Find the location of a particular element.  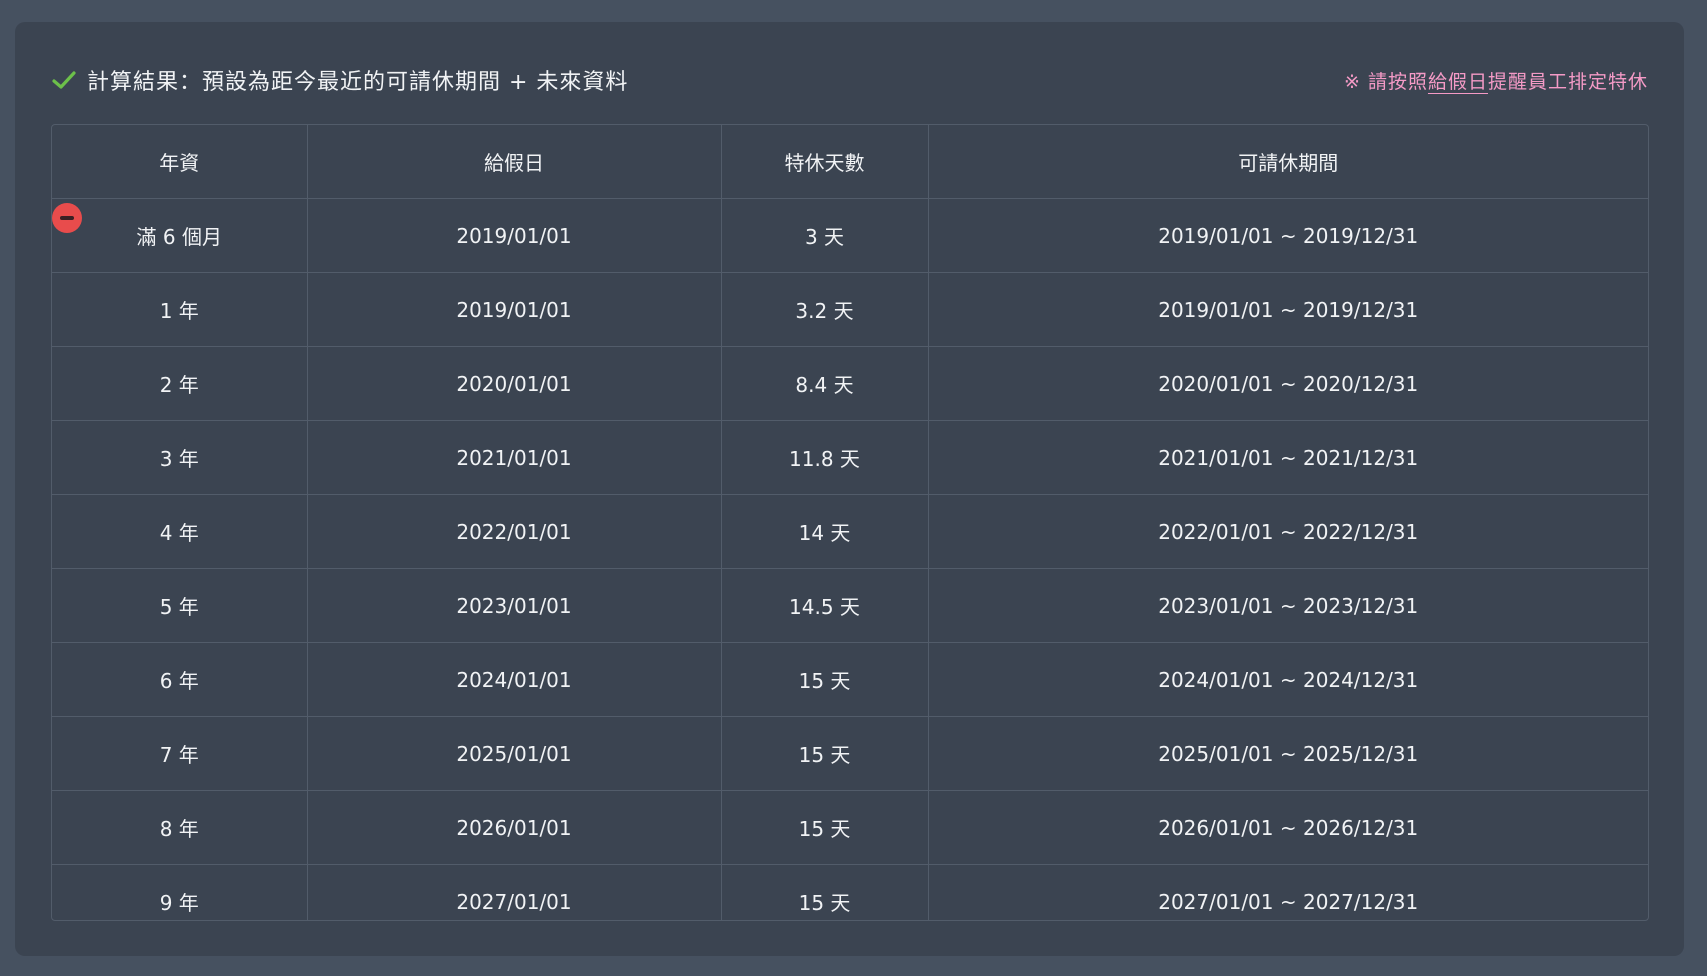

column-header-seniority: 年資 is located at coordinates (180, 162).